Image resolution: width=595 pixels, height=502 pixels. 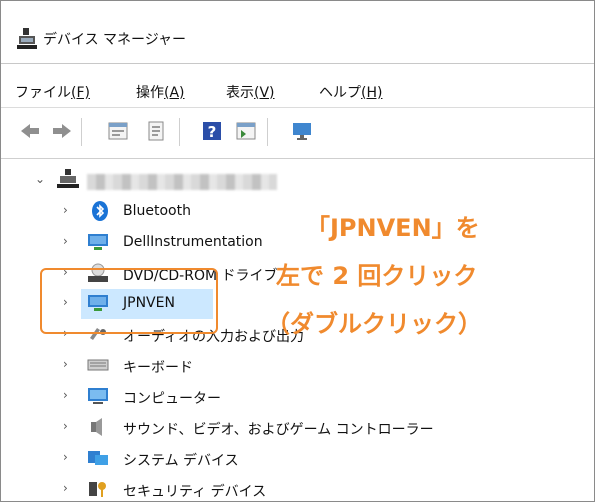 What do you see at coordinates (297, 212) in the screenshot?
I see `tree-item-bluetooth: › Bluetooth` at bounding box center [297, 212].